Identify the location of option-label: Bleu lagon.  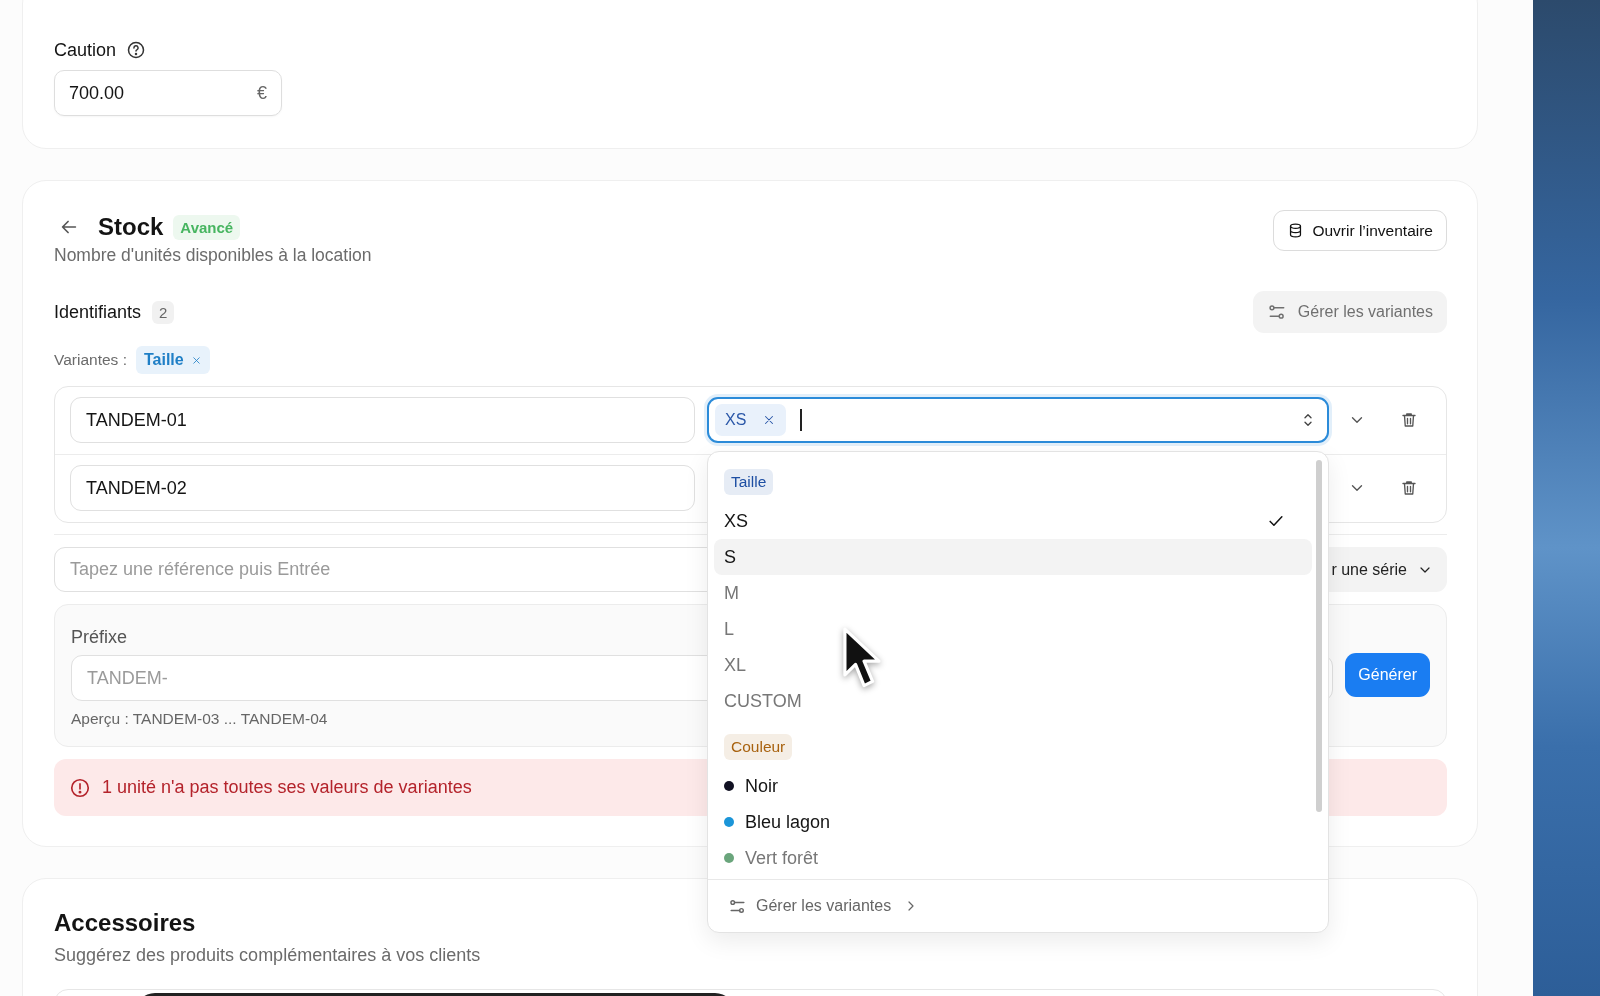
(788, 822).